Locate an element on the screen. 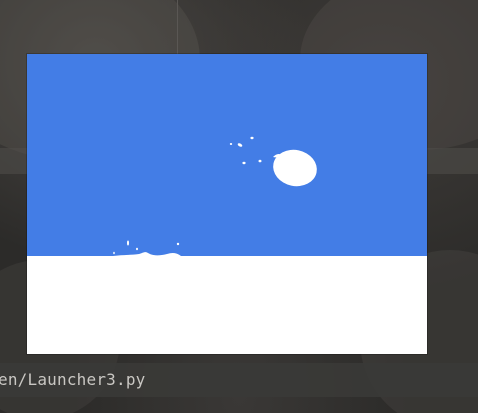 The width and height of the screenshot is (478, 413). script-path-text: en/Launcher3.py is located at coordinates (73, 379).